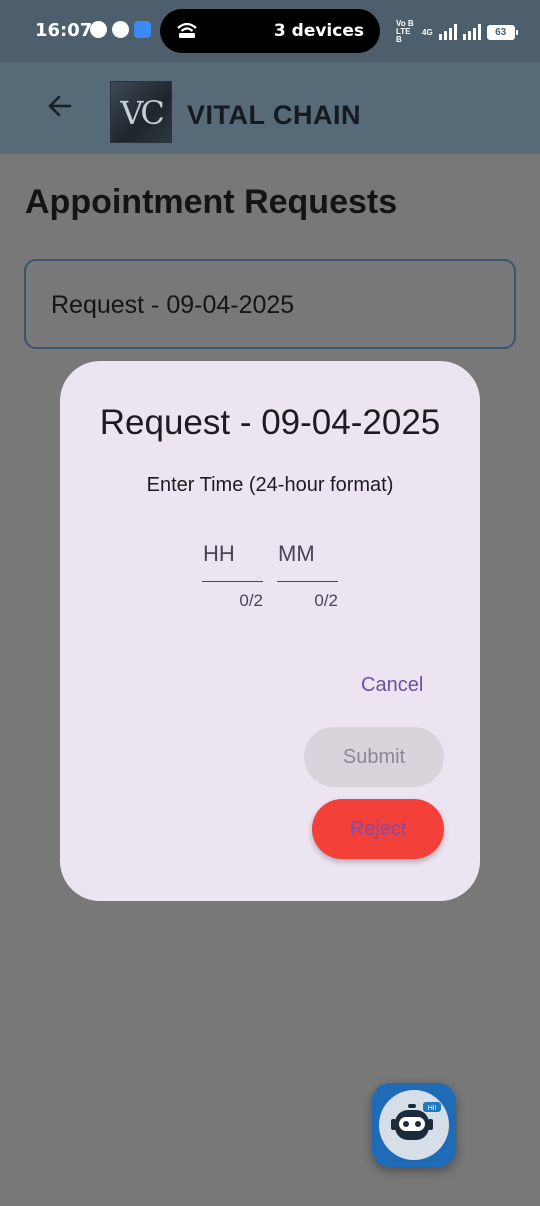  Describe the element at coordinates (378, 829) in the screenshot. I see `reject-button: Reject` at that location.